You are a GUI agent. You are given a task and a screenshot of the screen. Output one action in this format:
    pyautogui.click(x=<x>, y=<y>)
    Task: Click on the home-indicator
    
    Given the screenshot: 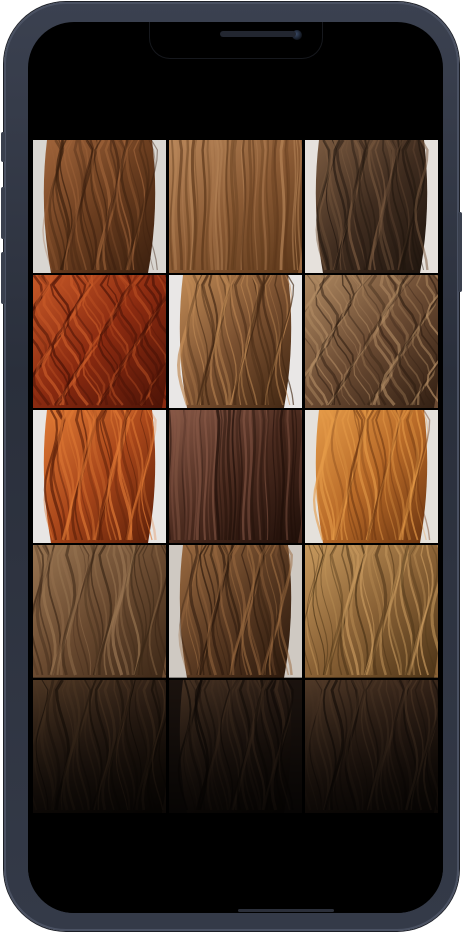 What is the action you would take?
    pyautogui.click(x=286, y=910)
    